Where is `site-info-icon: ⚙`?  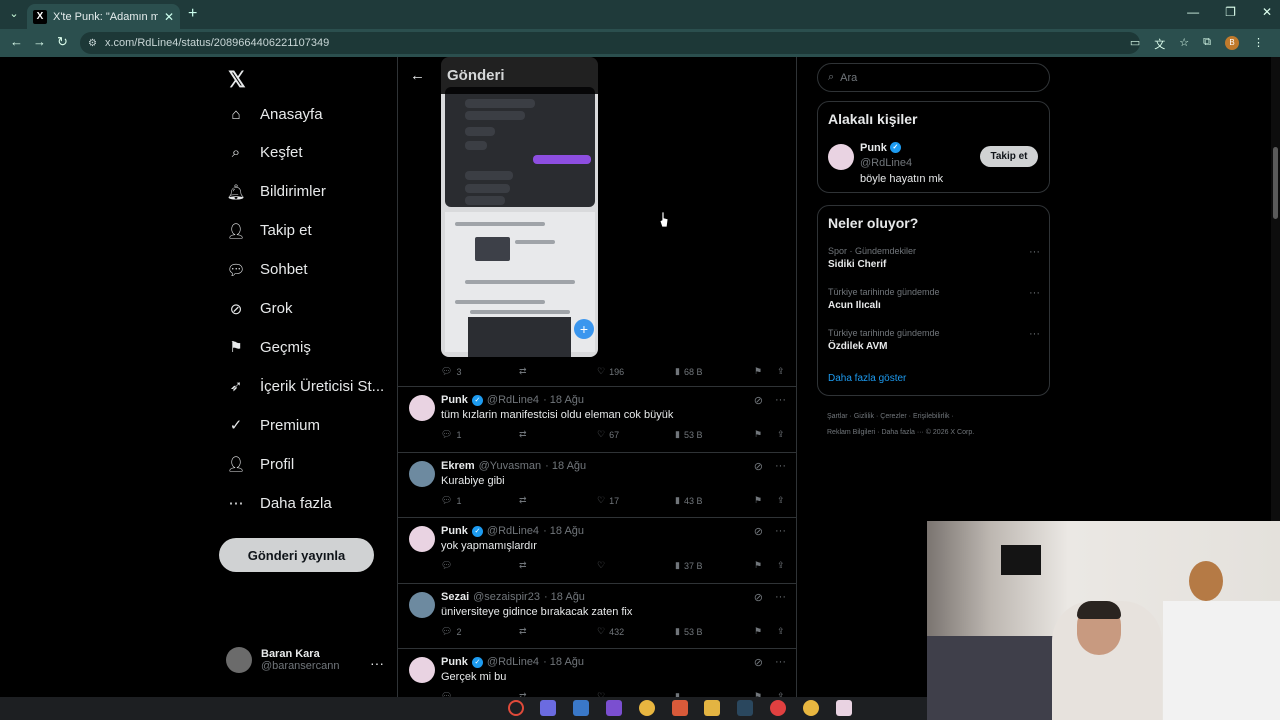
site-info-icon: ⚙ is located at coordinates (92, 43).